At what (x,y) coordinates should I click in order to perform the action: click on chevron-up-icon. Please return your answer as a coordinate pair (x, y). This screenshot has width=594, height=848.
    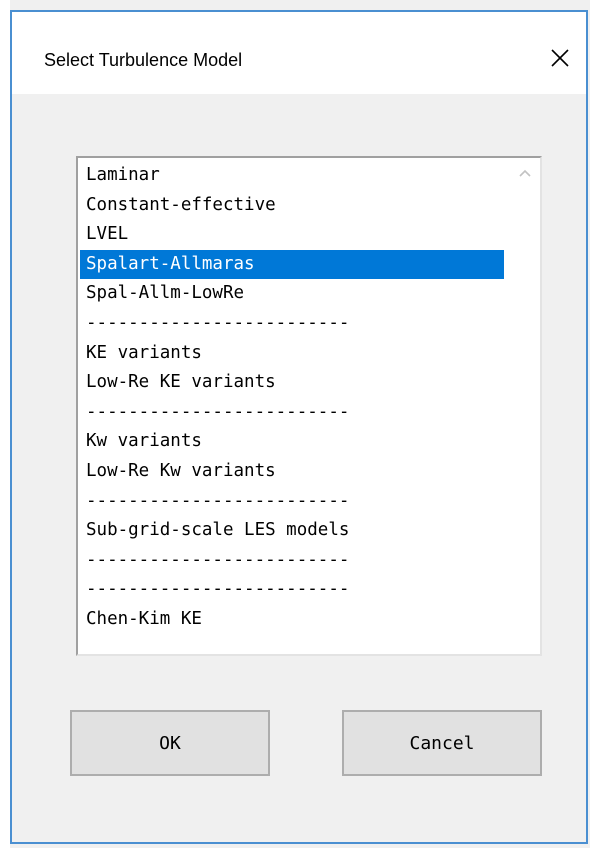
    Looking at the image, I should click on (525, 173).